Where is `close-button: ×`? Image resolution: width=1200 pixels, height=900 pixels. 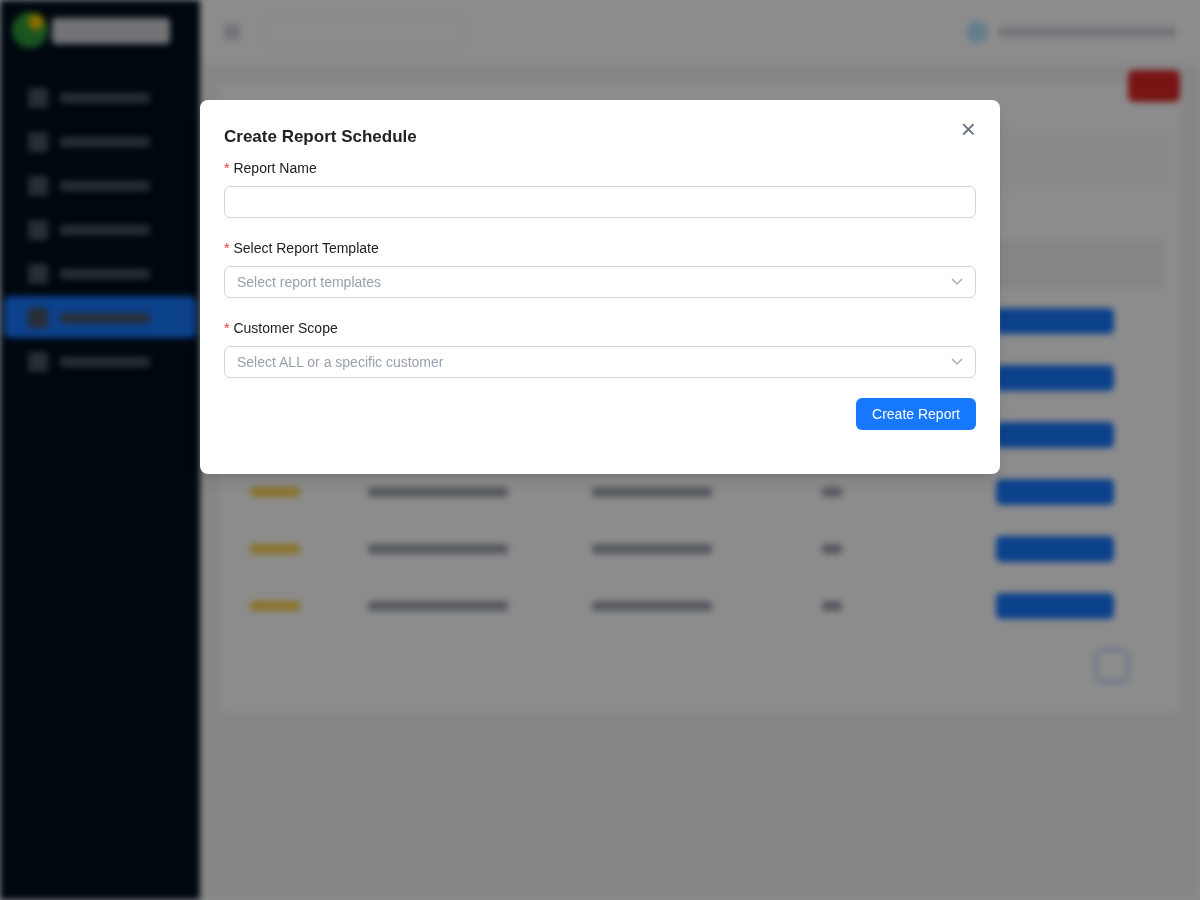
close-button: × is located at coordinates (968, 129).